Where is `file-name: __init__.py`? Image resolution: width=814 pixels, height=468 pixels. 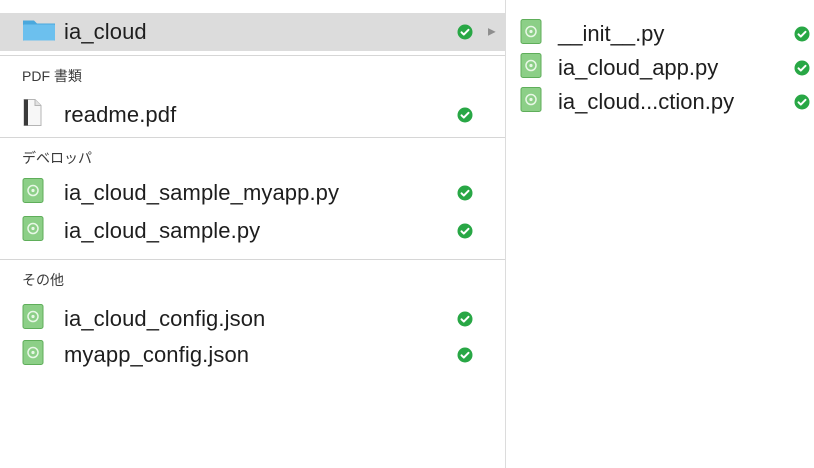
file-name: __init__.py is located at coordinates (611, 33).